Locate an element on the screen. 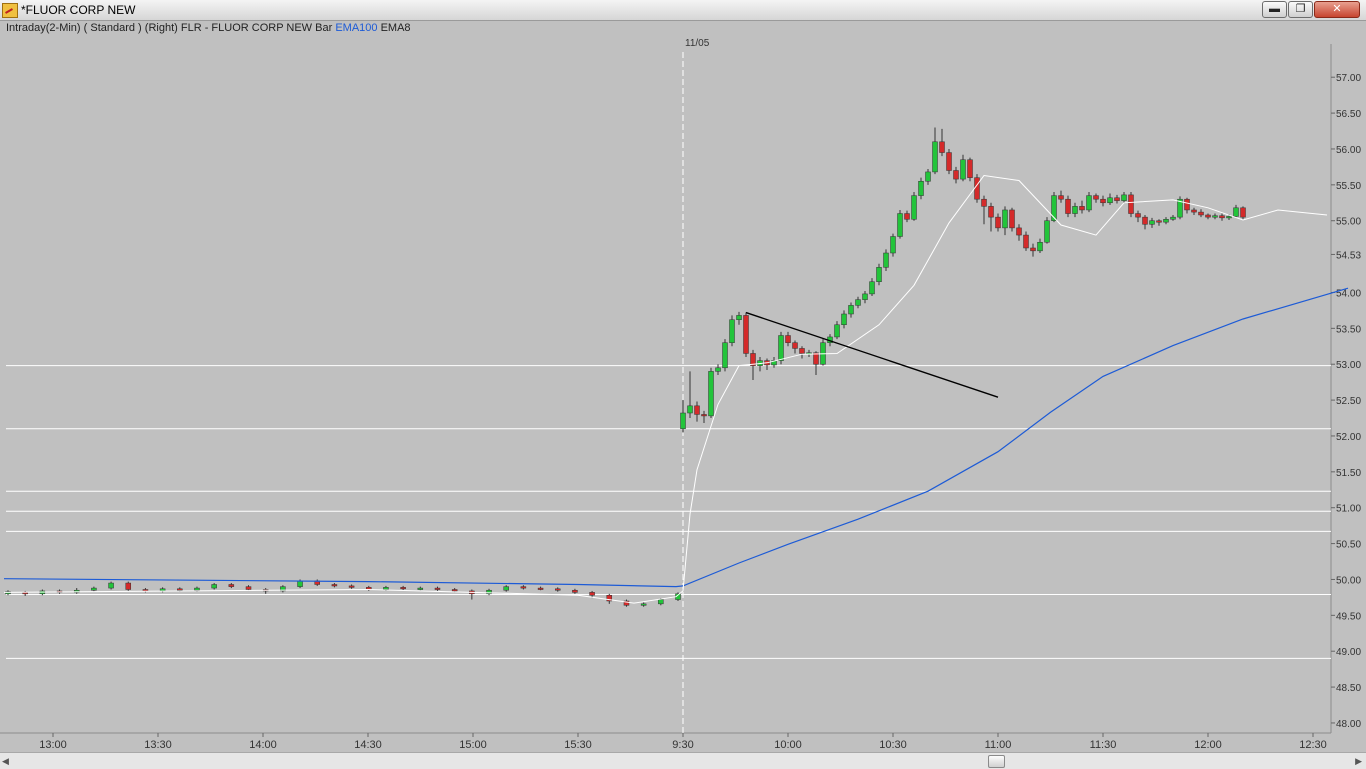 This screenshot has width=1366, height=769. y-tick-label: 54.53 is located at coordinates (1348, 255).